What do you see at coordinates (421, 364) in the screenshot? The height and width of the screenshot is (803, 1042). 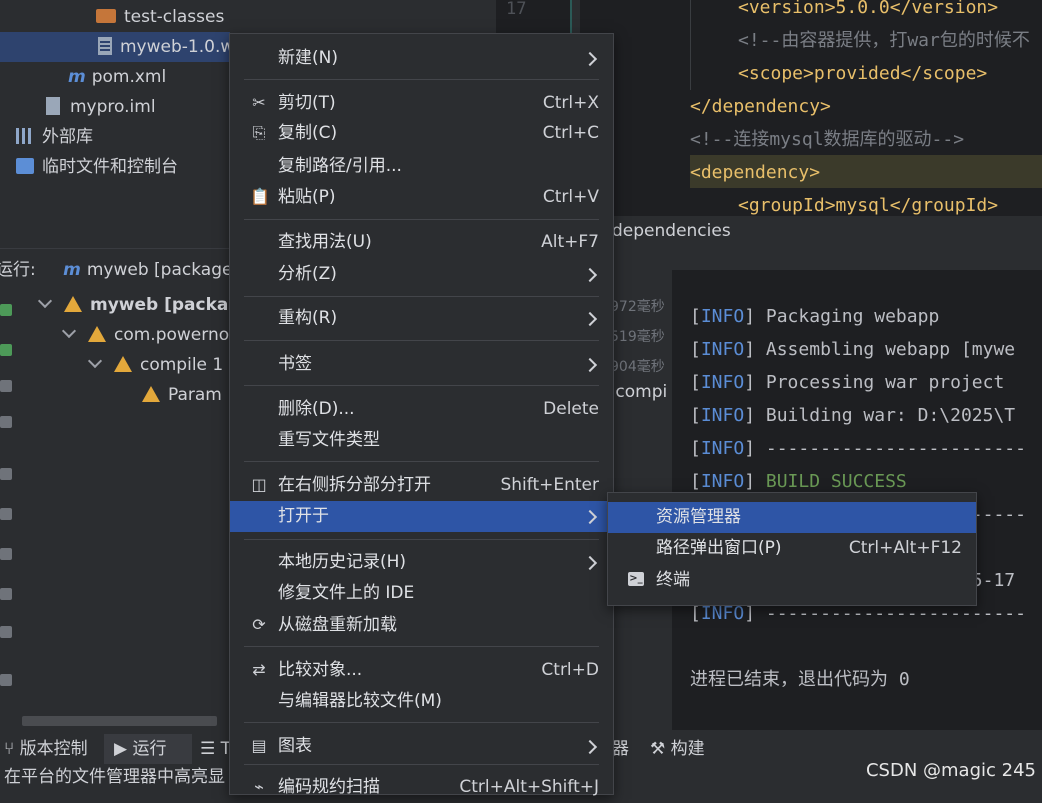 I see `menu-item: 书签` at bounding box center [421, 364].